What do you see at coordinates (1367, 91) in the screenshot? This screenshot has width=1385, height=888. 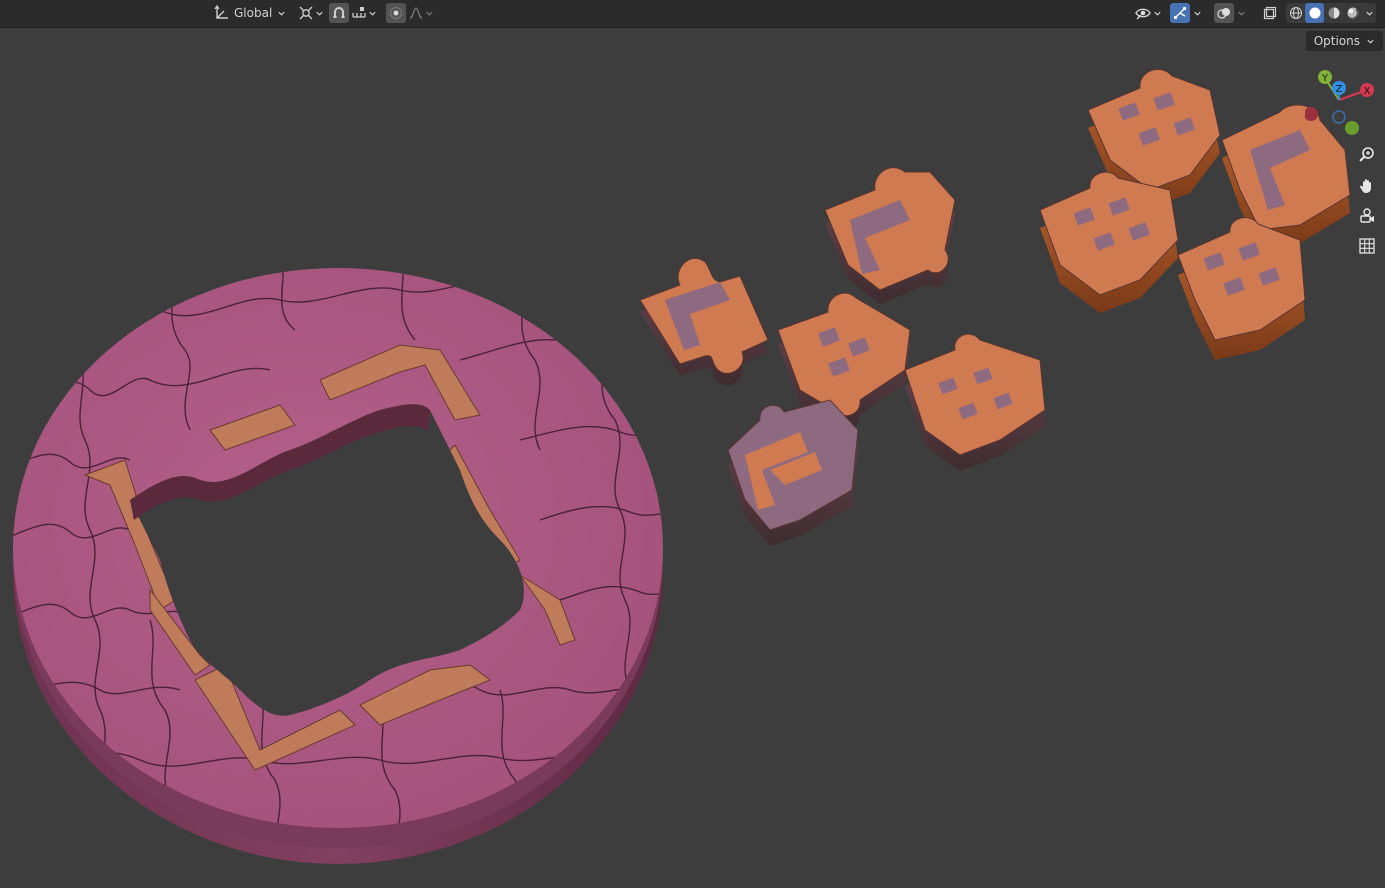 I see `gizmo-x-label: X` at bounding box center [1367, 91].